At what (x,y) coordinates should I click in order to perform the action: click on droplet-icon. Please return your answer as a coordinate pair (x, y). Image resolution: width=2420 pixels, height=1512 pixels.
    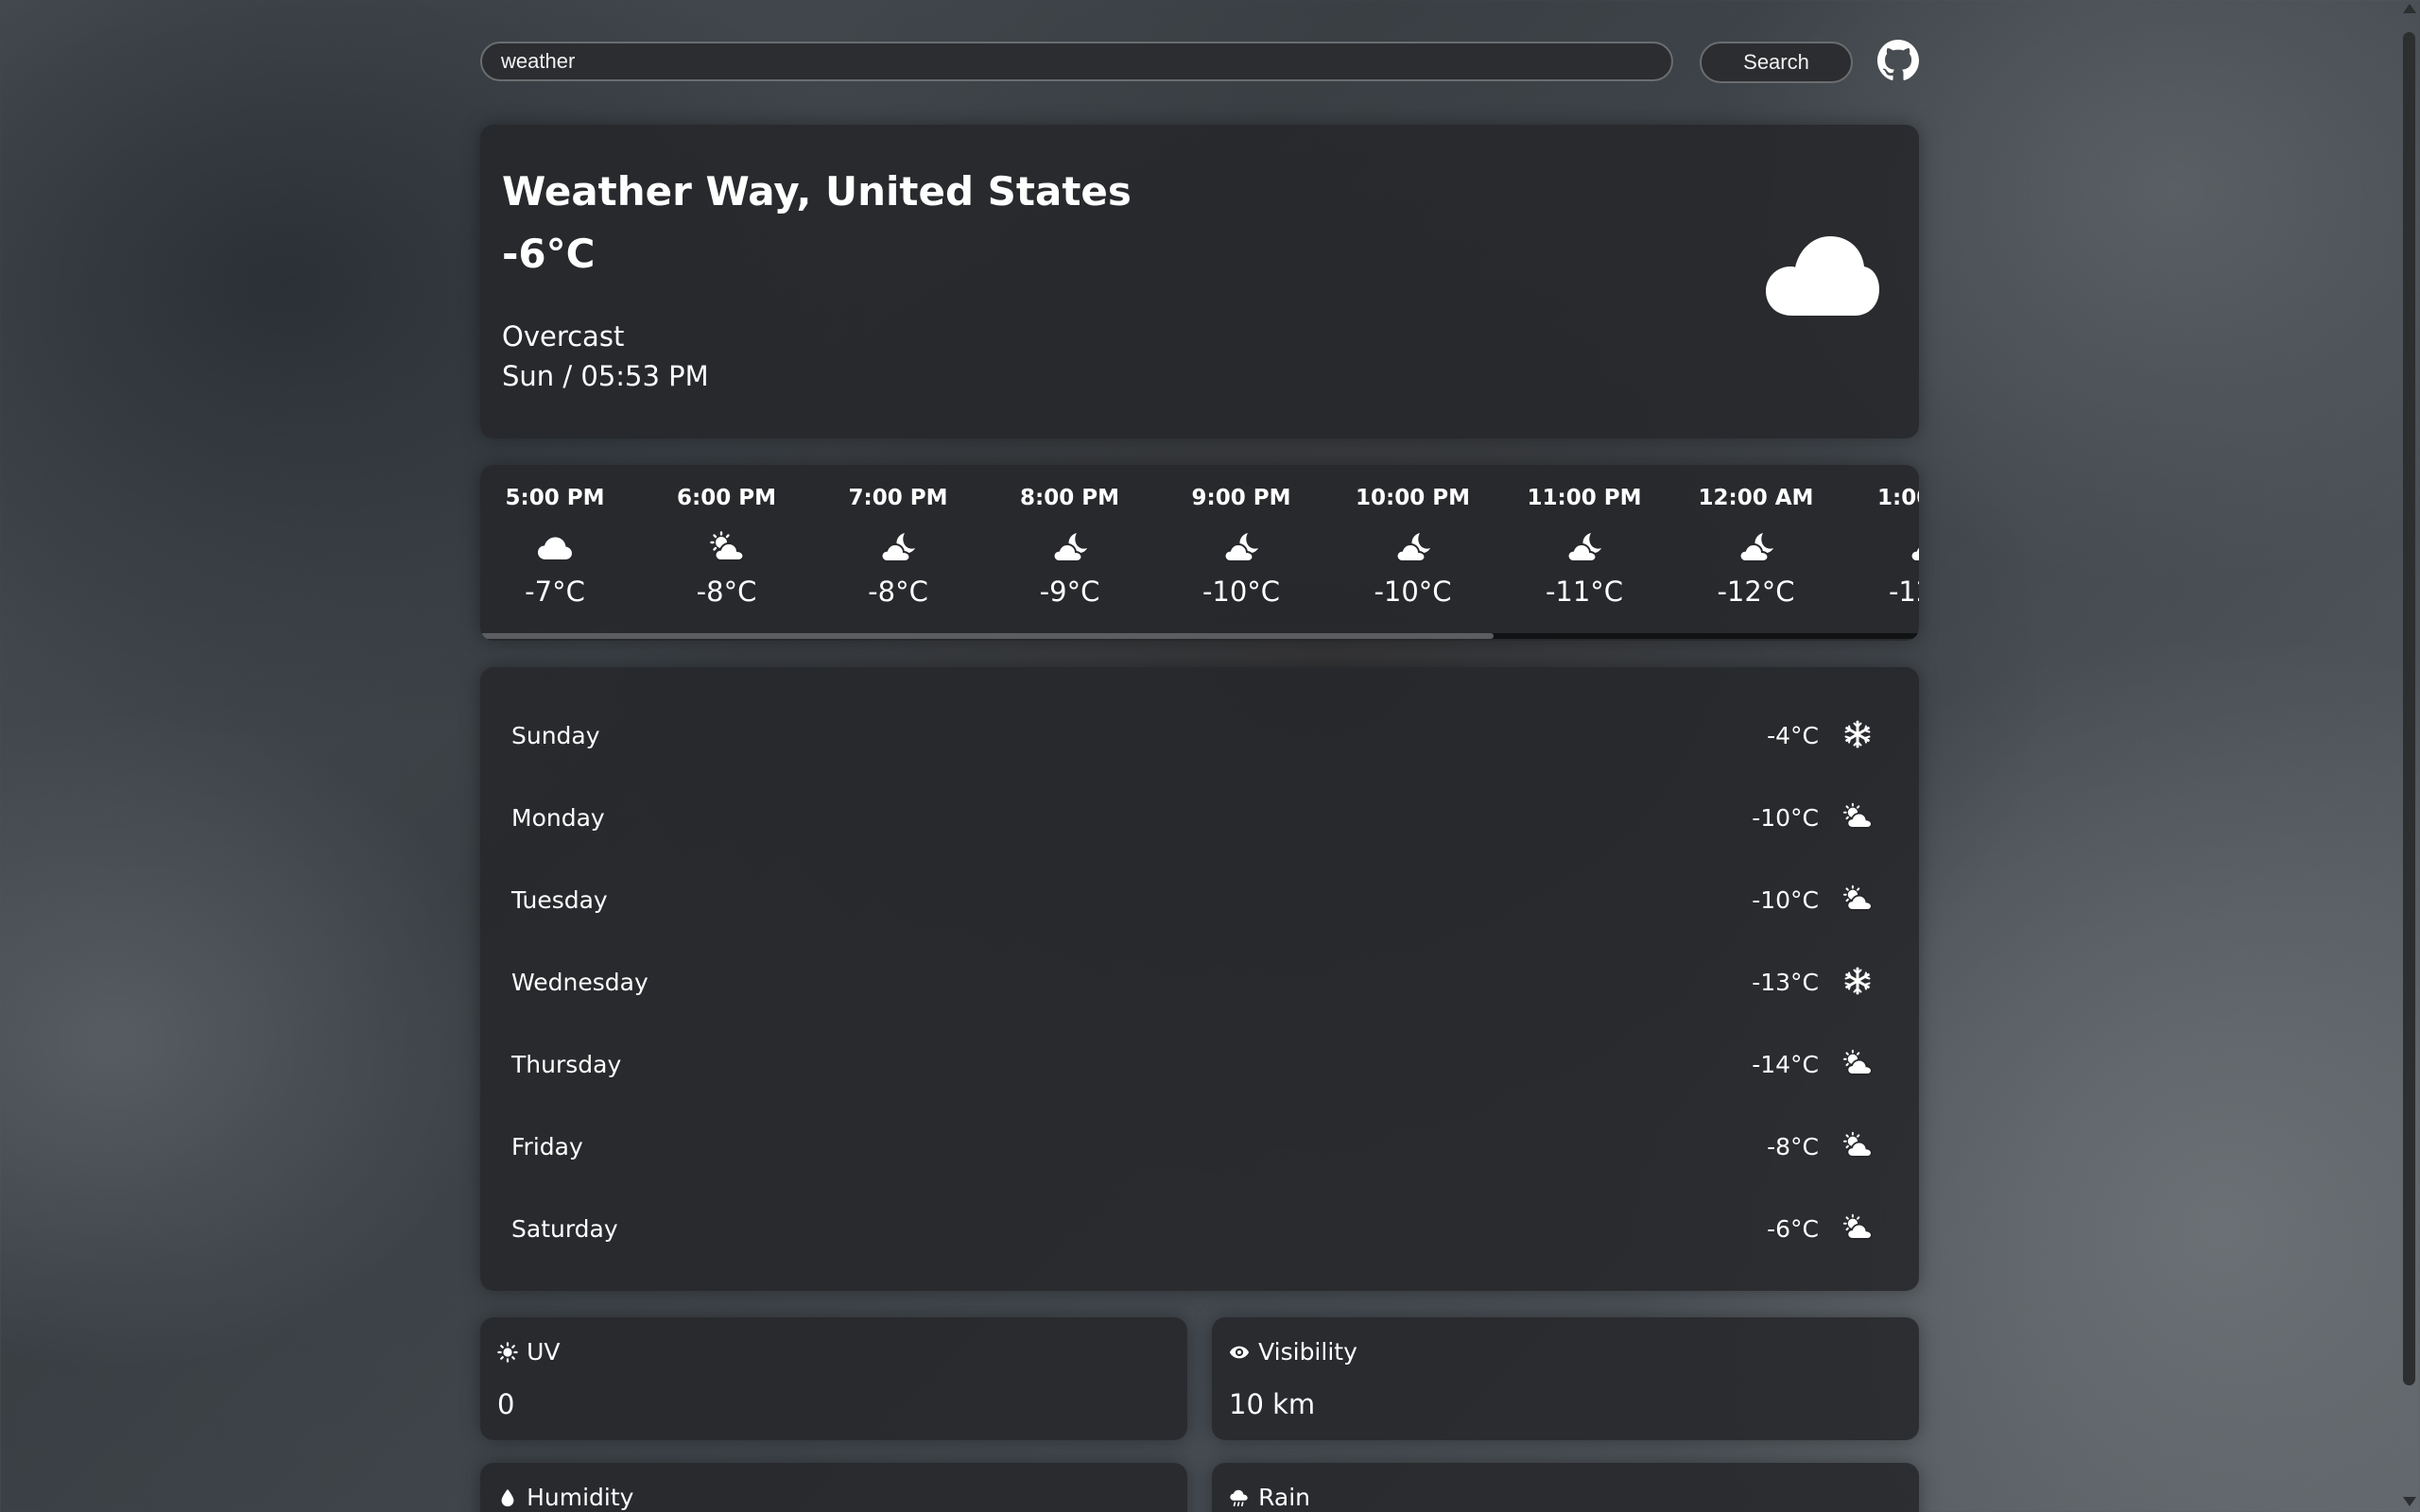
    Looking at the image, I should click on (508, 1497).